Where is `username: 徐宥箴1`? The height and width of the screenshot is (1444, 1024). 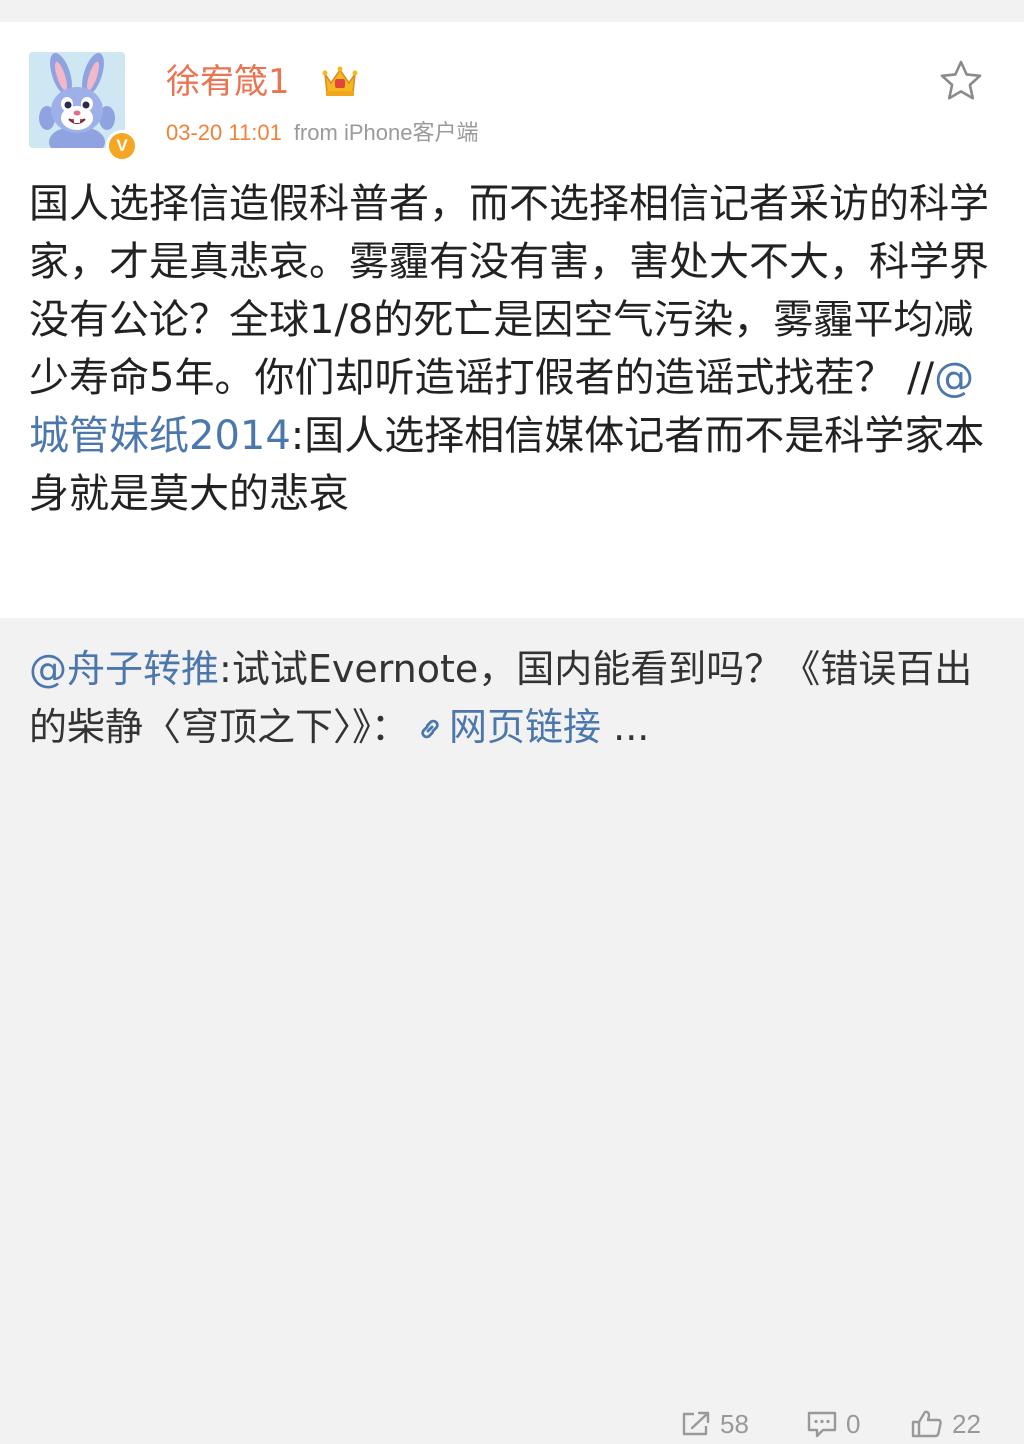
username: 徐宥箴1 is located at coordinates (228, 82).